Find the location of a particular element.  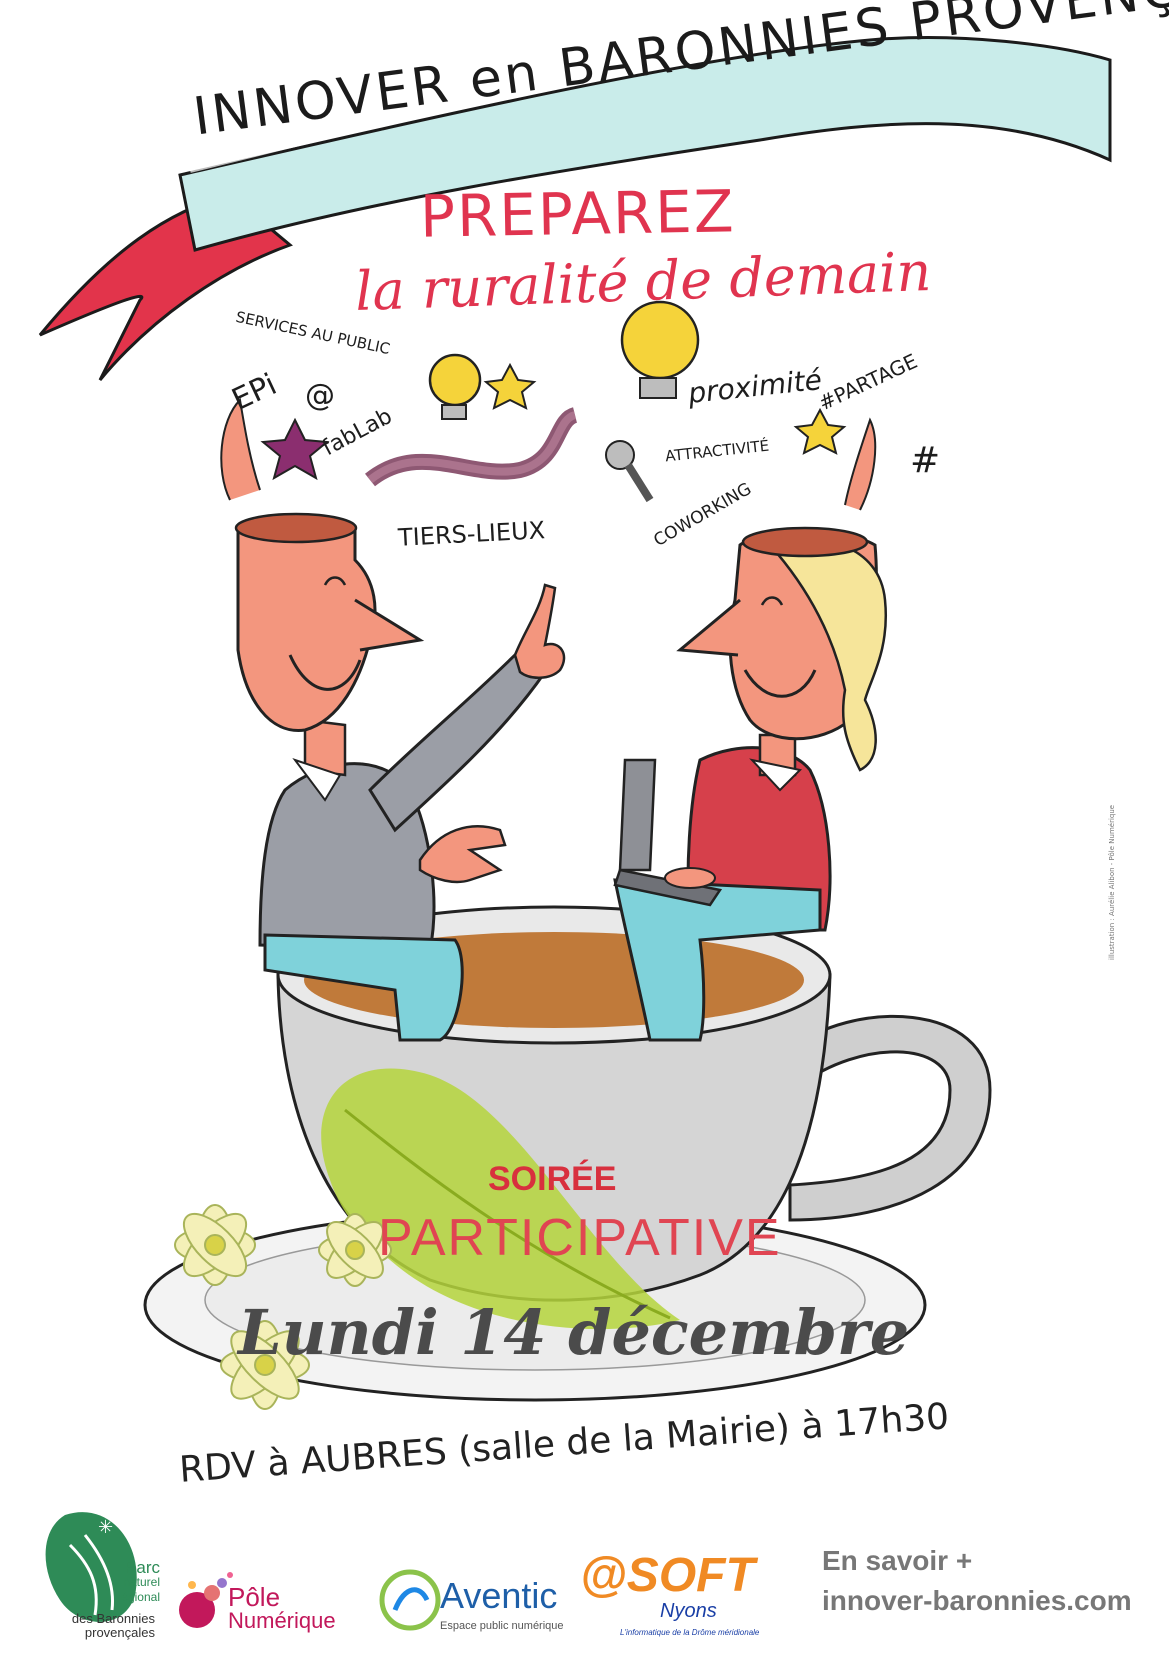

more-info-label: En savoir + is located at coordinates (897, 1560).